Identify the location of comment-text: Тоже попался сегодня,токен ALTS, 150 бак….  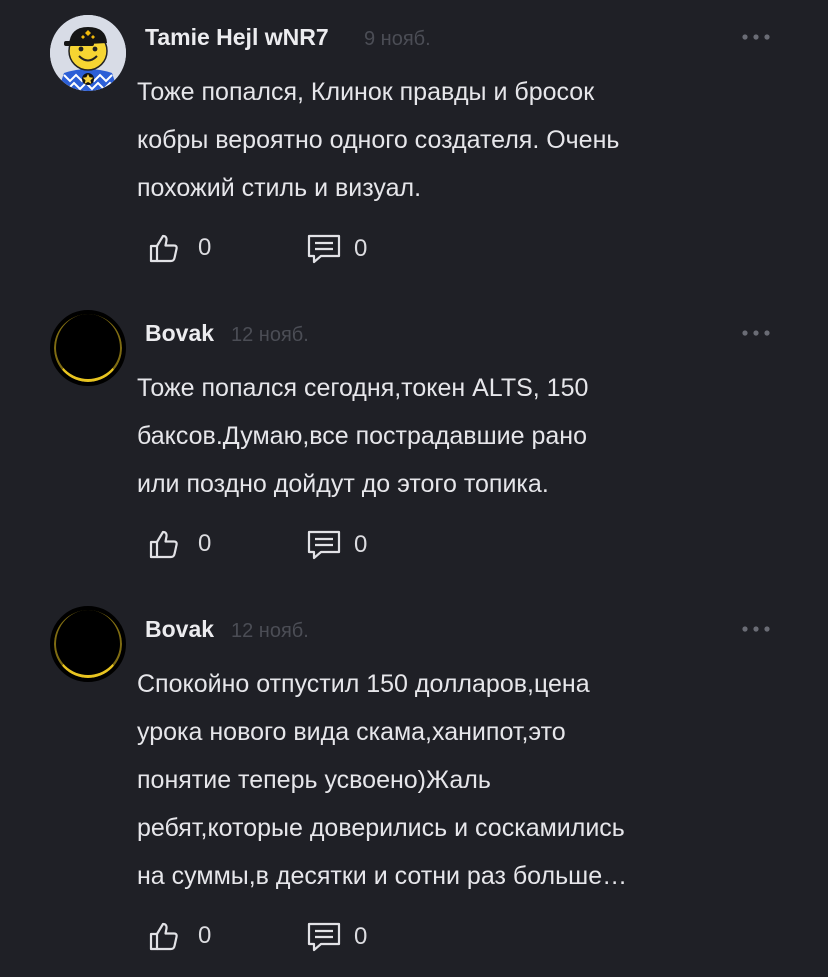
(437, 436).